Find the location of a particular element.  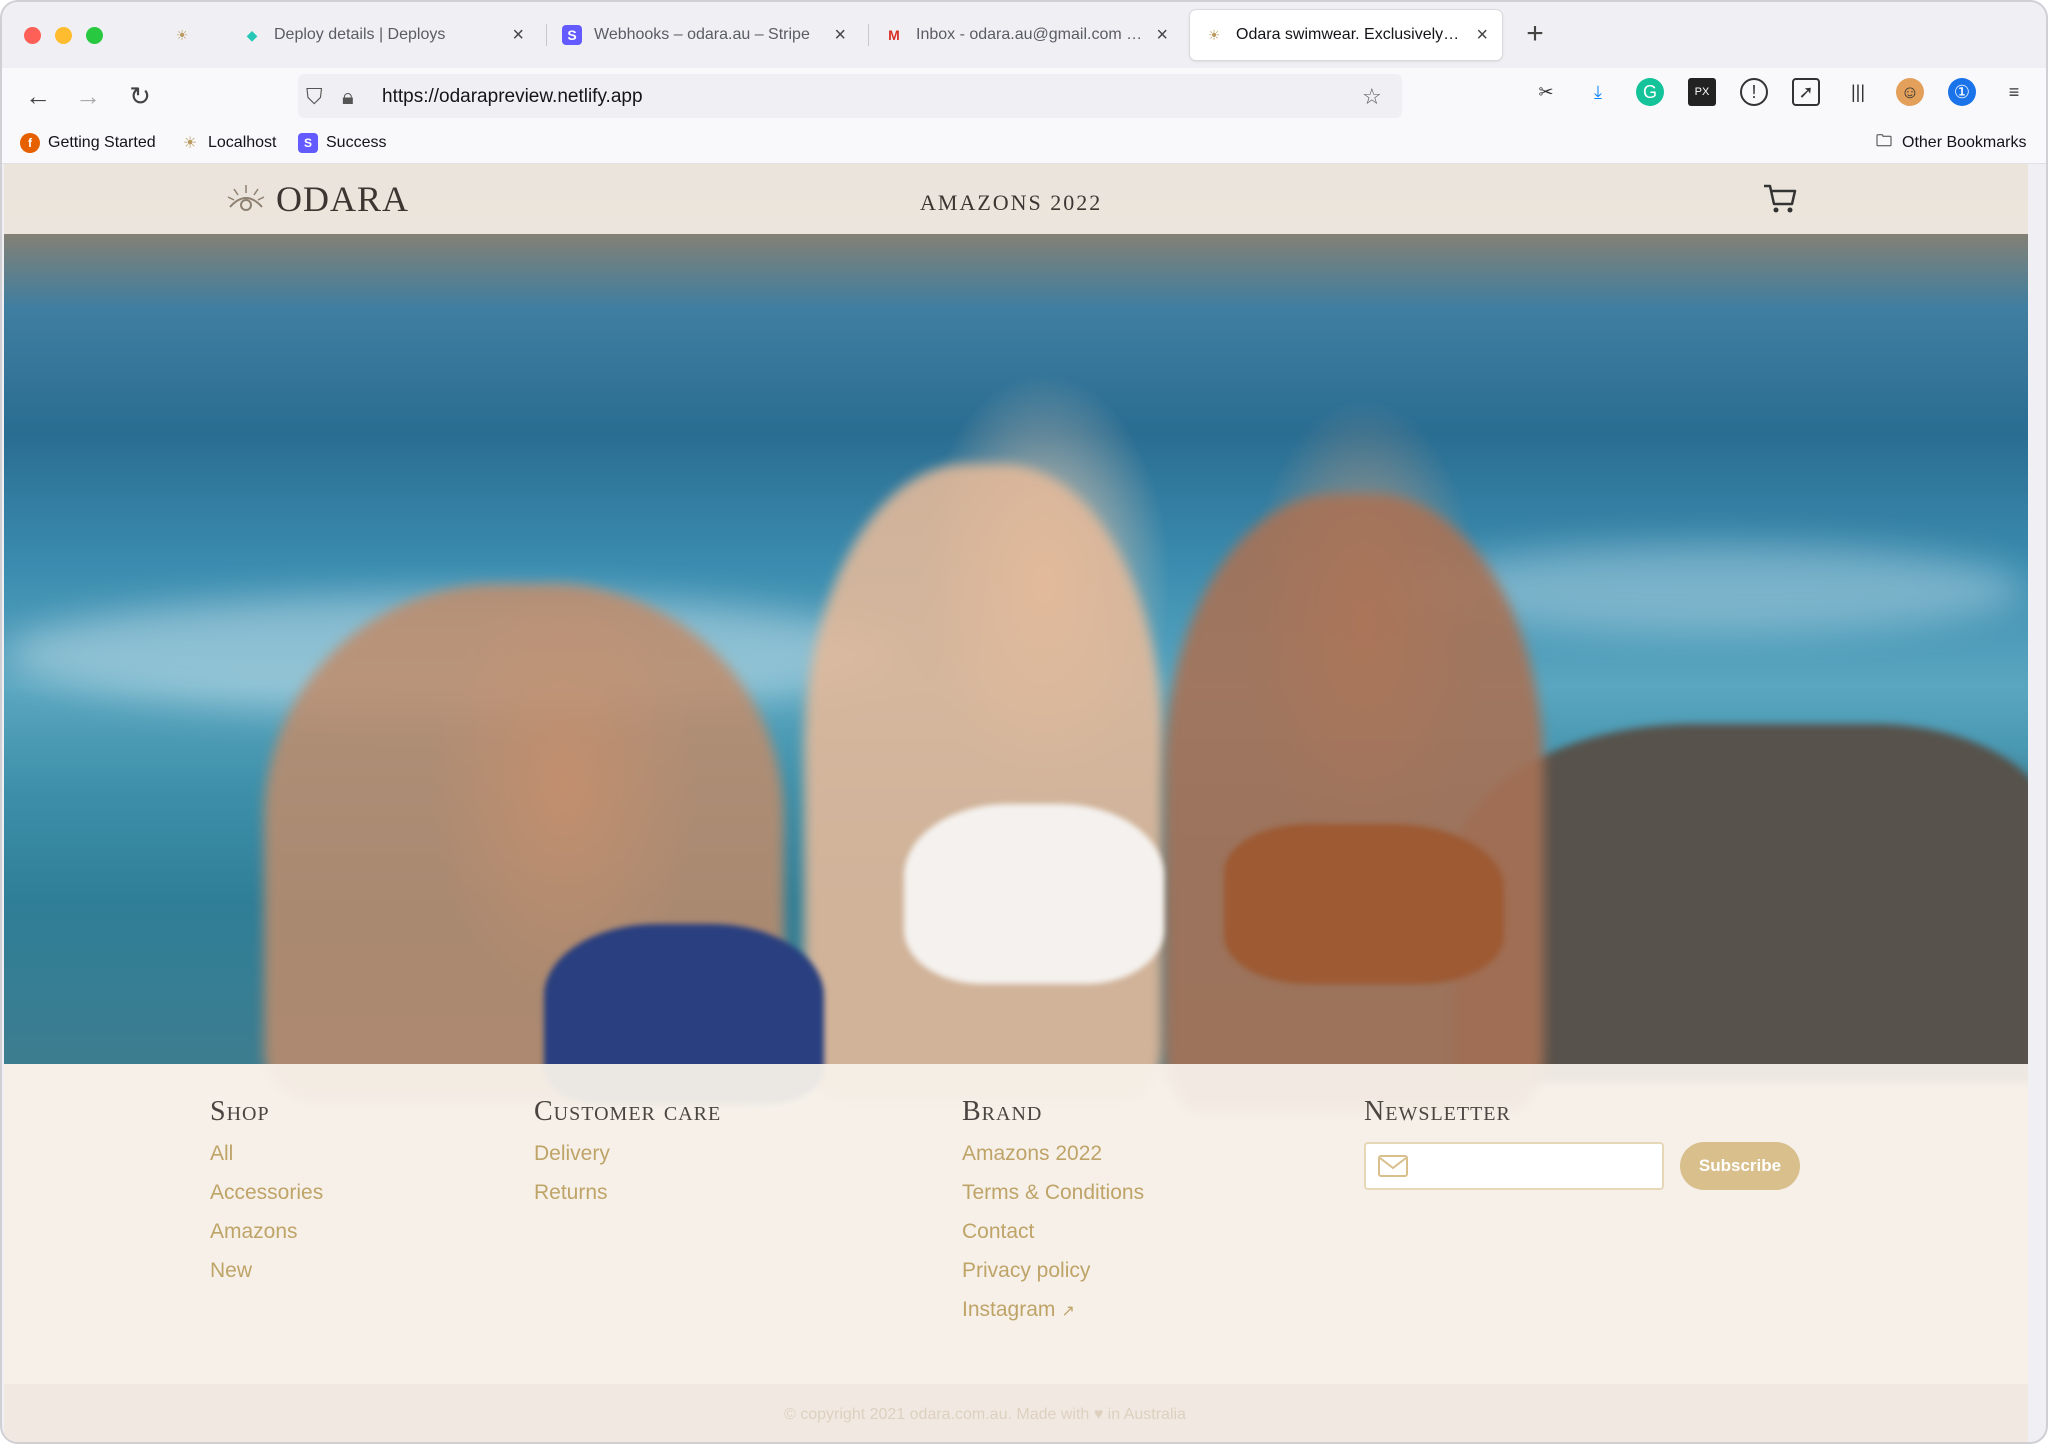

footer-shop-column: Shop All Accessories Amazons New is located at coordinates (266, 1197).